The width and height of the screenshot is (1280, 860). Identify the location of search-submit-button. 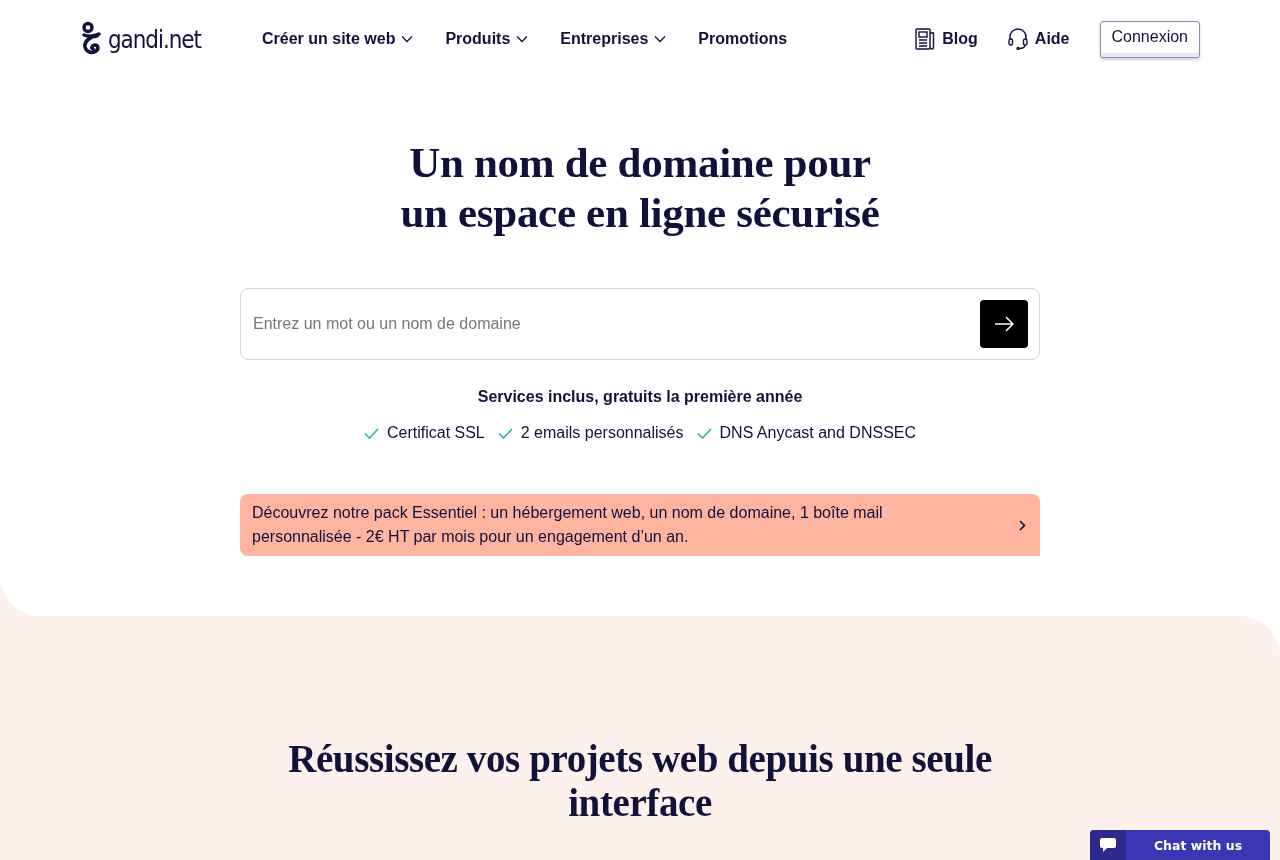
(1004, 324).